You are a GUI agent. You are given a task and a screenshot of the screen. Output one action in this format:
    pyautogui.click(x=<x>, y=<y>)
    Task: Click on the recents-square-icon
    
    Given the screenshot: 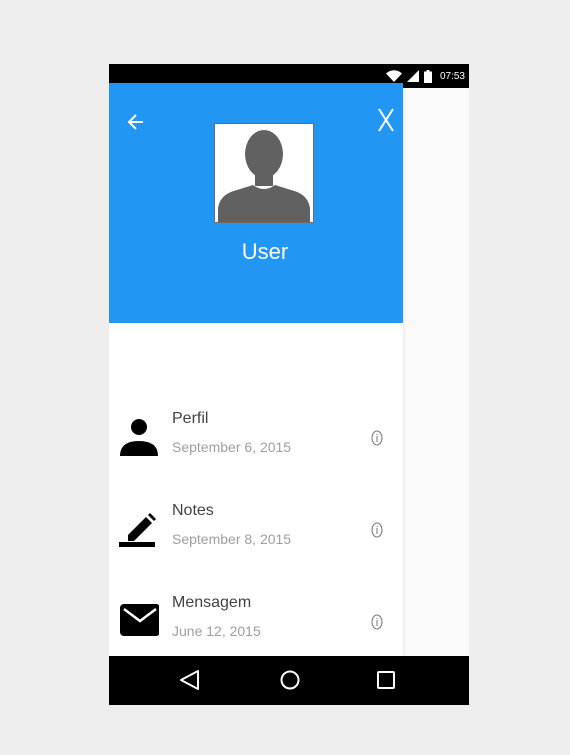 What is the action you would take?
    pyautogui.click(x=386, y=680)
    